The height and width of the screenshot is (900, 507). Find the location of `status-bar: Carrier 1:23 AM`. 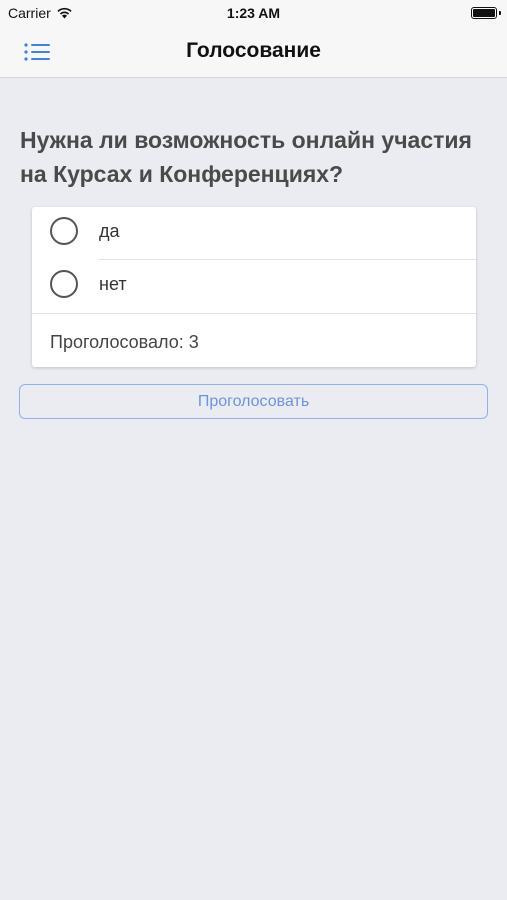

status-bar: Carrier 1:23 AM is located at coordinates (253, 13).